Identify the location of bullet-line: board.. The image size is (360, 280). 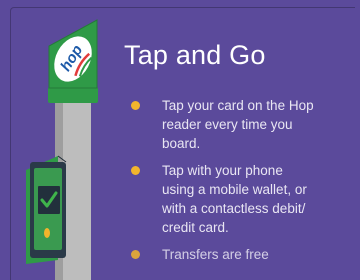
(181, 143).